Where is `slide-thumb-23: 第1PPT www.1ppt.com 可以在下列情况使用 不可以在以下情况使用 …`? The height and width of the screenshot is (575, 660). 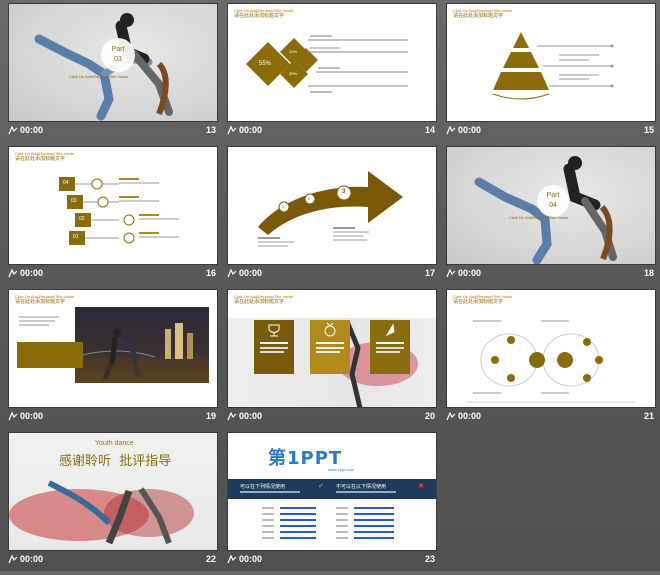
slide-thumb-23: 第1PPT www.1ppt.com 可以在下列情况使用 不可以在以下情况使用 … is located at coordinates (332, 503).